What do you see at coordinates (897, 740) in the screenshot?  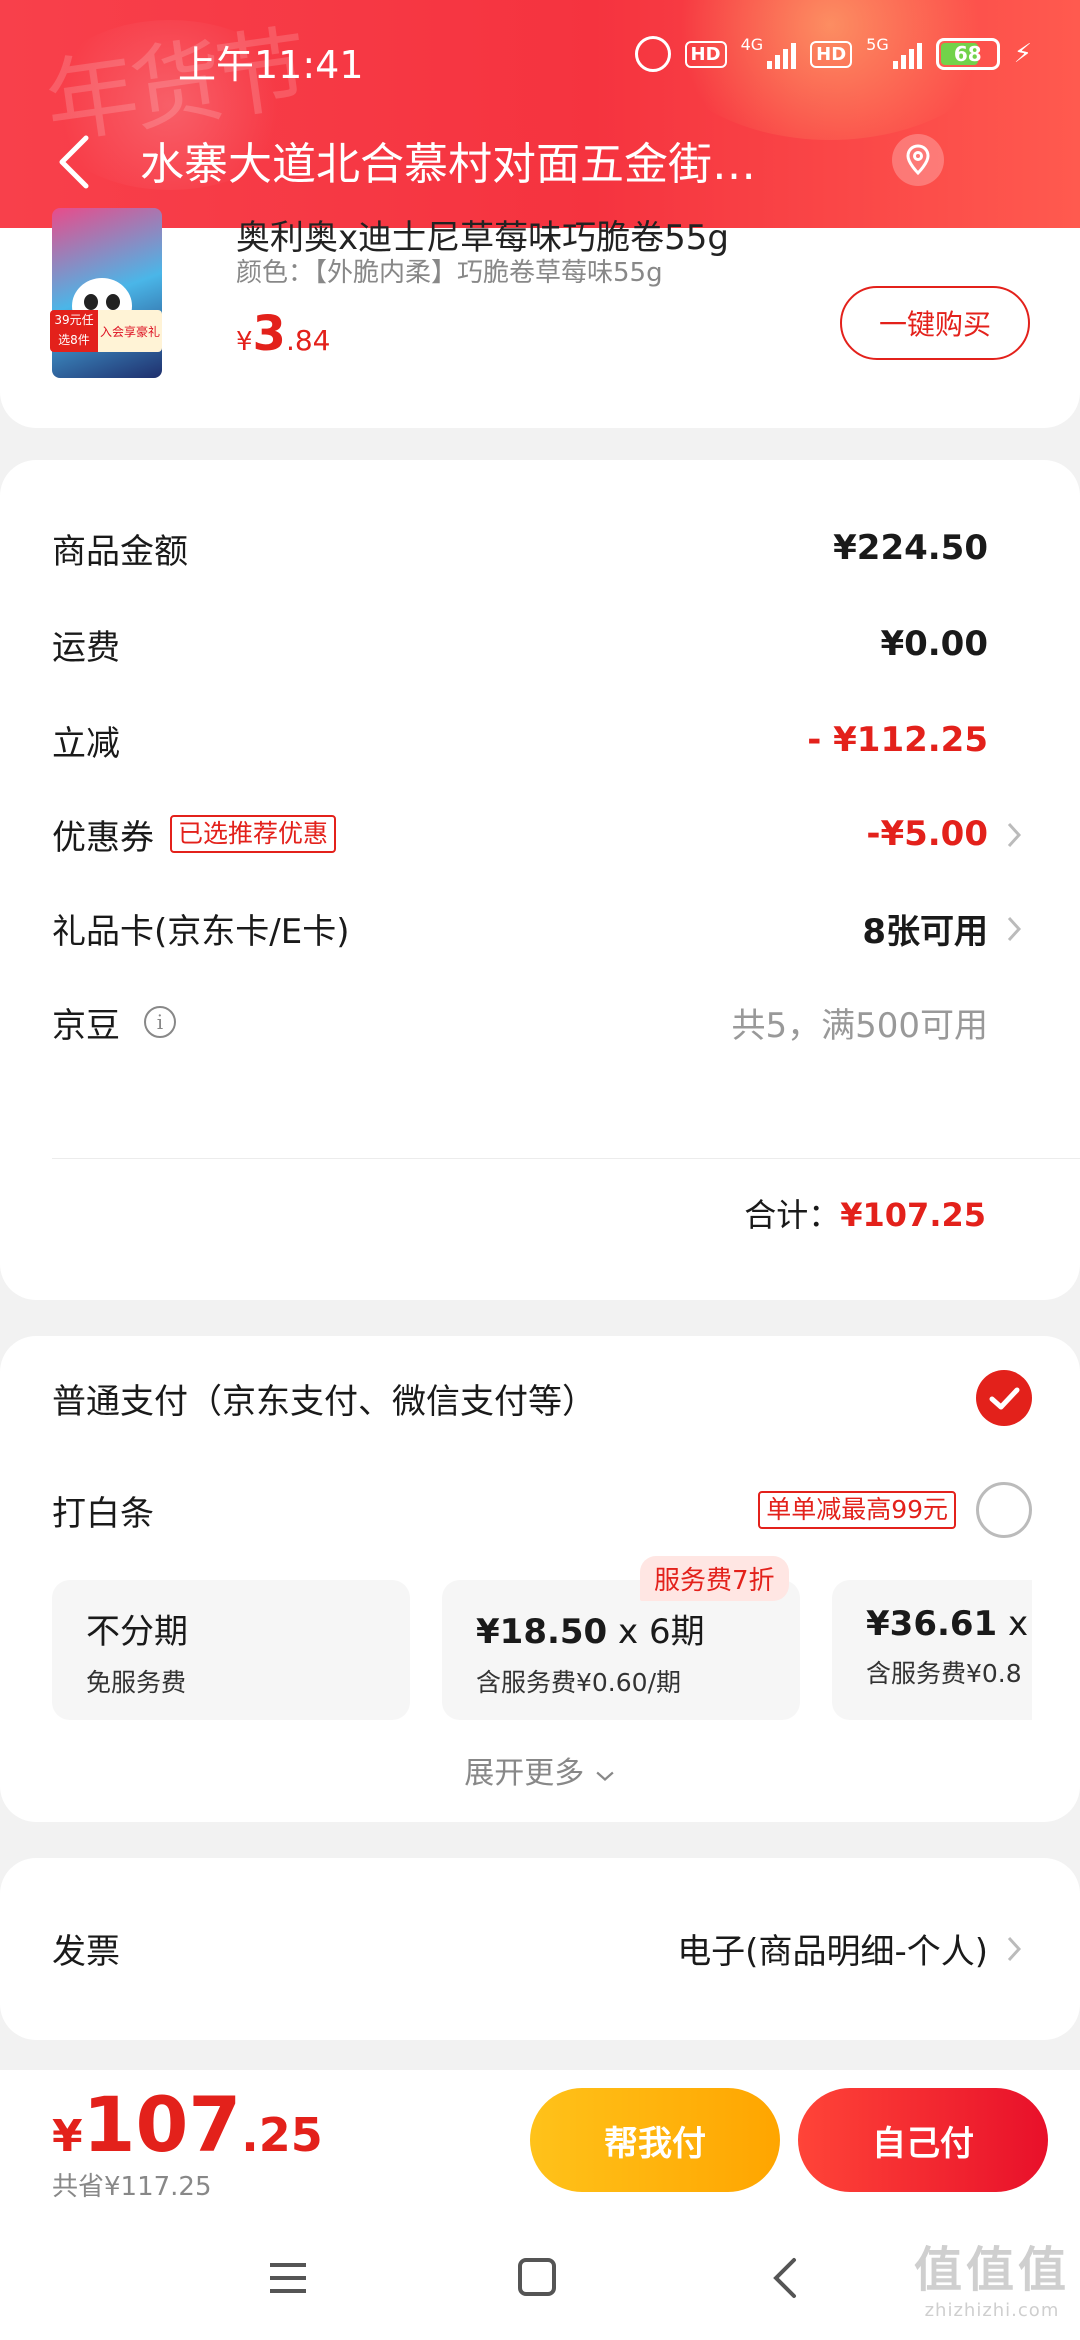 I see `instant-discount-value: - ¥112.25` at bounding box center [897, 740].